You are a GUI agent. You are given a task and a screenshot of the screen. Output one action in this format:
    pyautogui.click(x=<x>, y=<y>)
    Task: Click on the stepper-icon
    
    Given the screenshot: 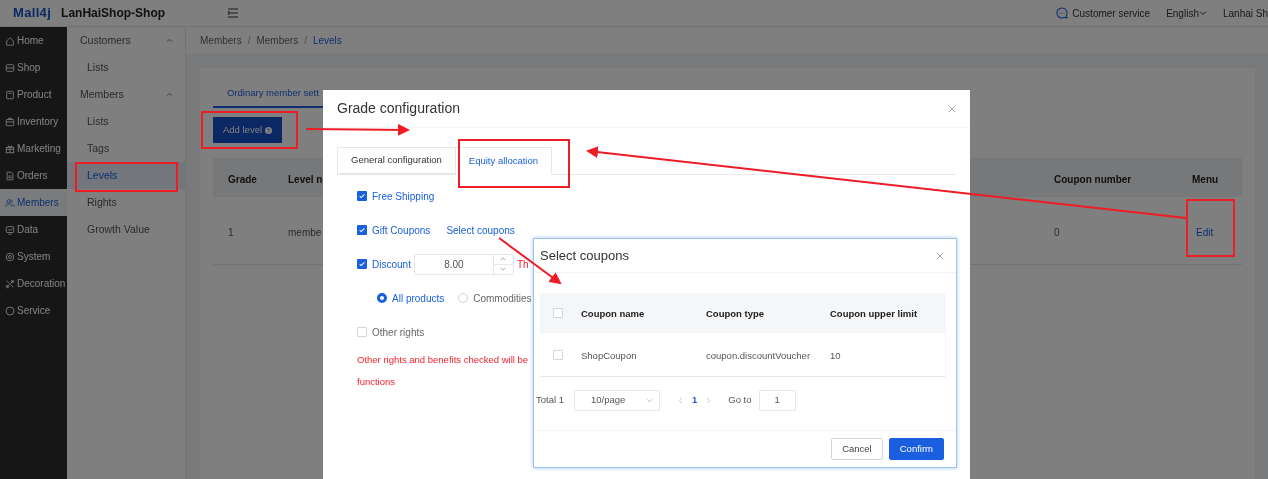 What is the action you would take?
    pyautogui.click(x=502, y=264)
    